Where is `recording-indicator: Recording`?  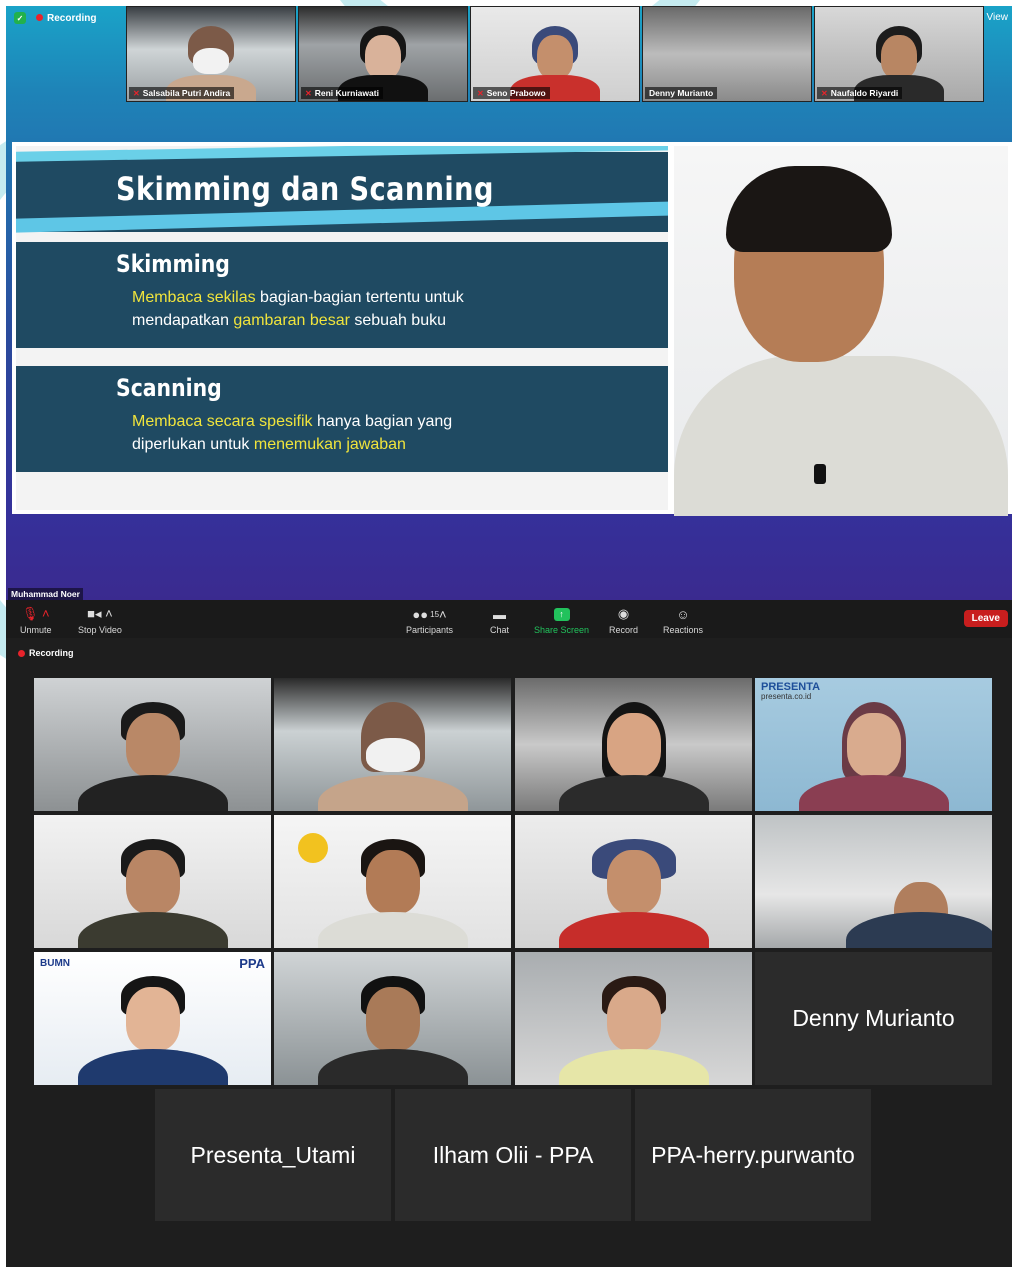
recording-indicator: Recording is located at coordinates (46, 653).